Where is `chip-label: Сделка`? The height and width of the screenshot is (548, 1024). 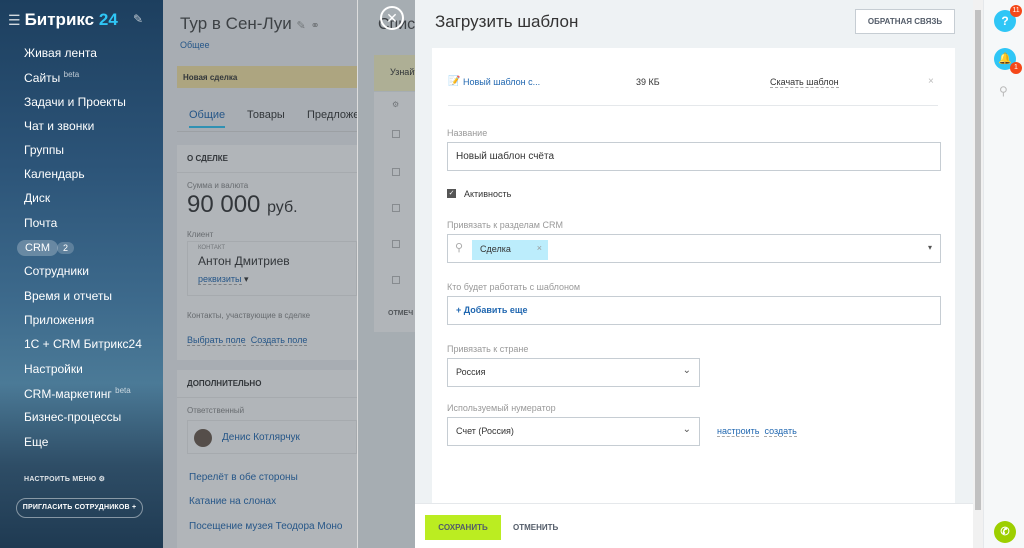 chip-label: Сделка is located at coordinates (495, 249).